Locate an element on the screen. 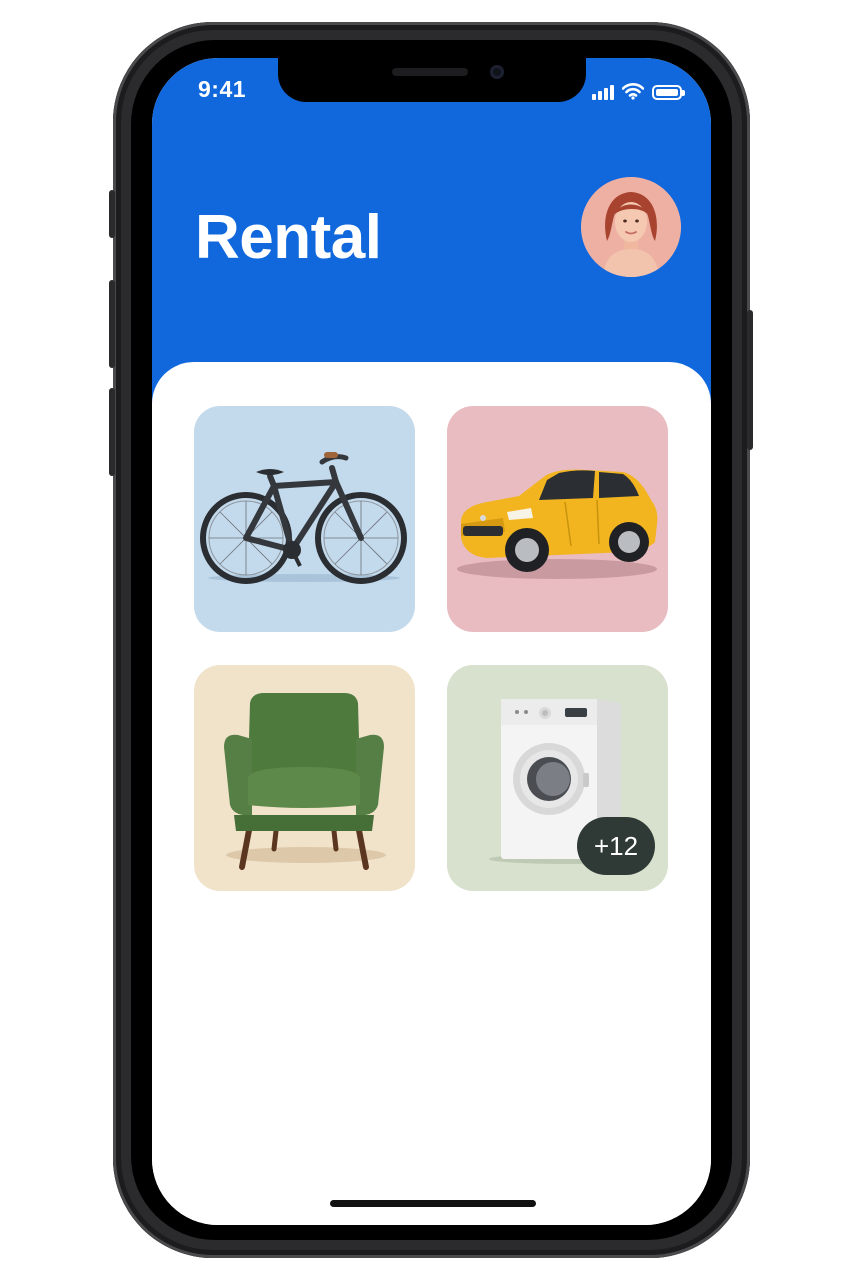 Image resolution: width=853 pixels, height=1280 pixels. battery-icon is located at coordinates (668, 92).